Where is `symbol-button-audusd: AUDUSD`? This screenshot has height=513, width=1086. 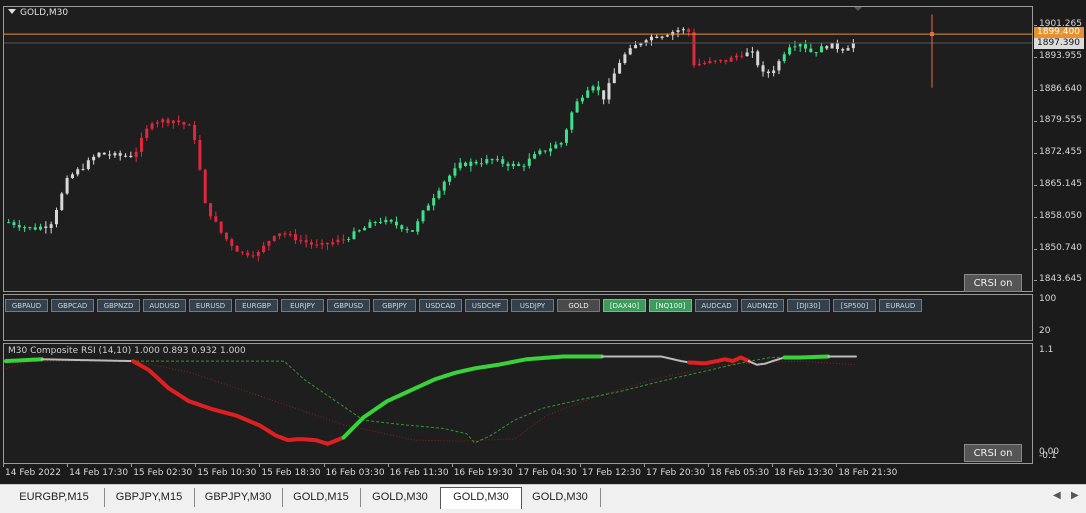 symbol-button-audusd: AUDUSD is located at coordinates (164, 305).